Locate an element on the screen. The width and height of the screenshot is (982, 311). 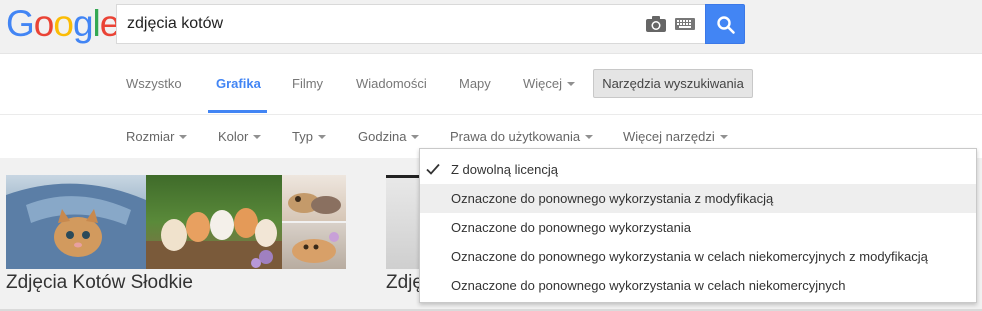
active-tab-indicator is located at coordinates (237, 111).